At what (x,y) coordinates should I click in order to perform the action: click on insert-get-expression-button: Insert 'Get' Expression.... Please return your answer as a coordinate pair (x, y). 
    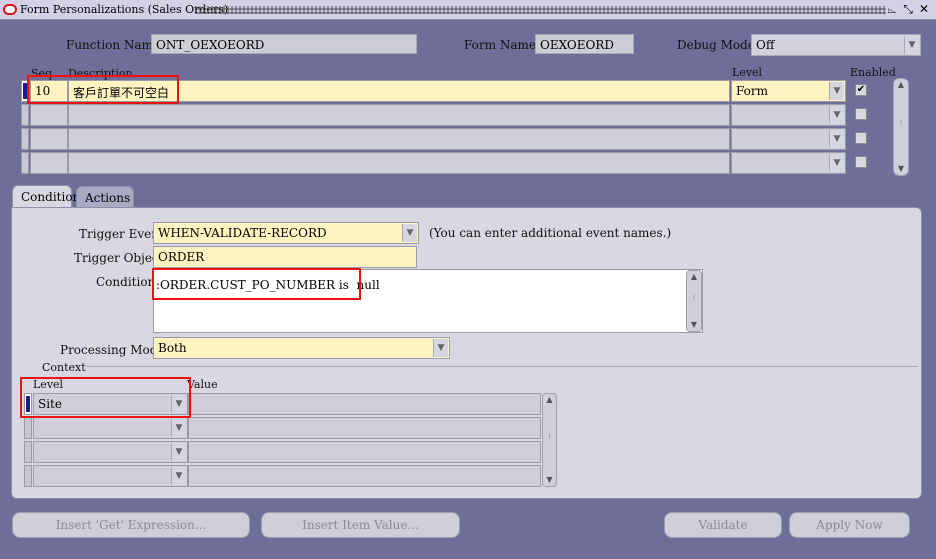
    Looking at the image, I should click on (131, 525).